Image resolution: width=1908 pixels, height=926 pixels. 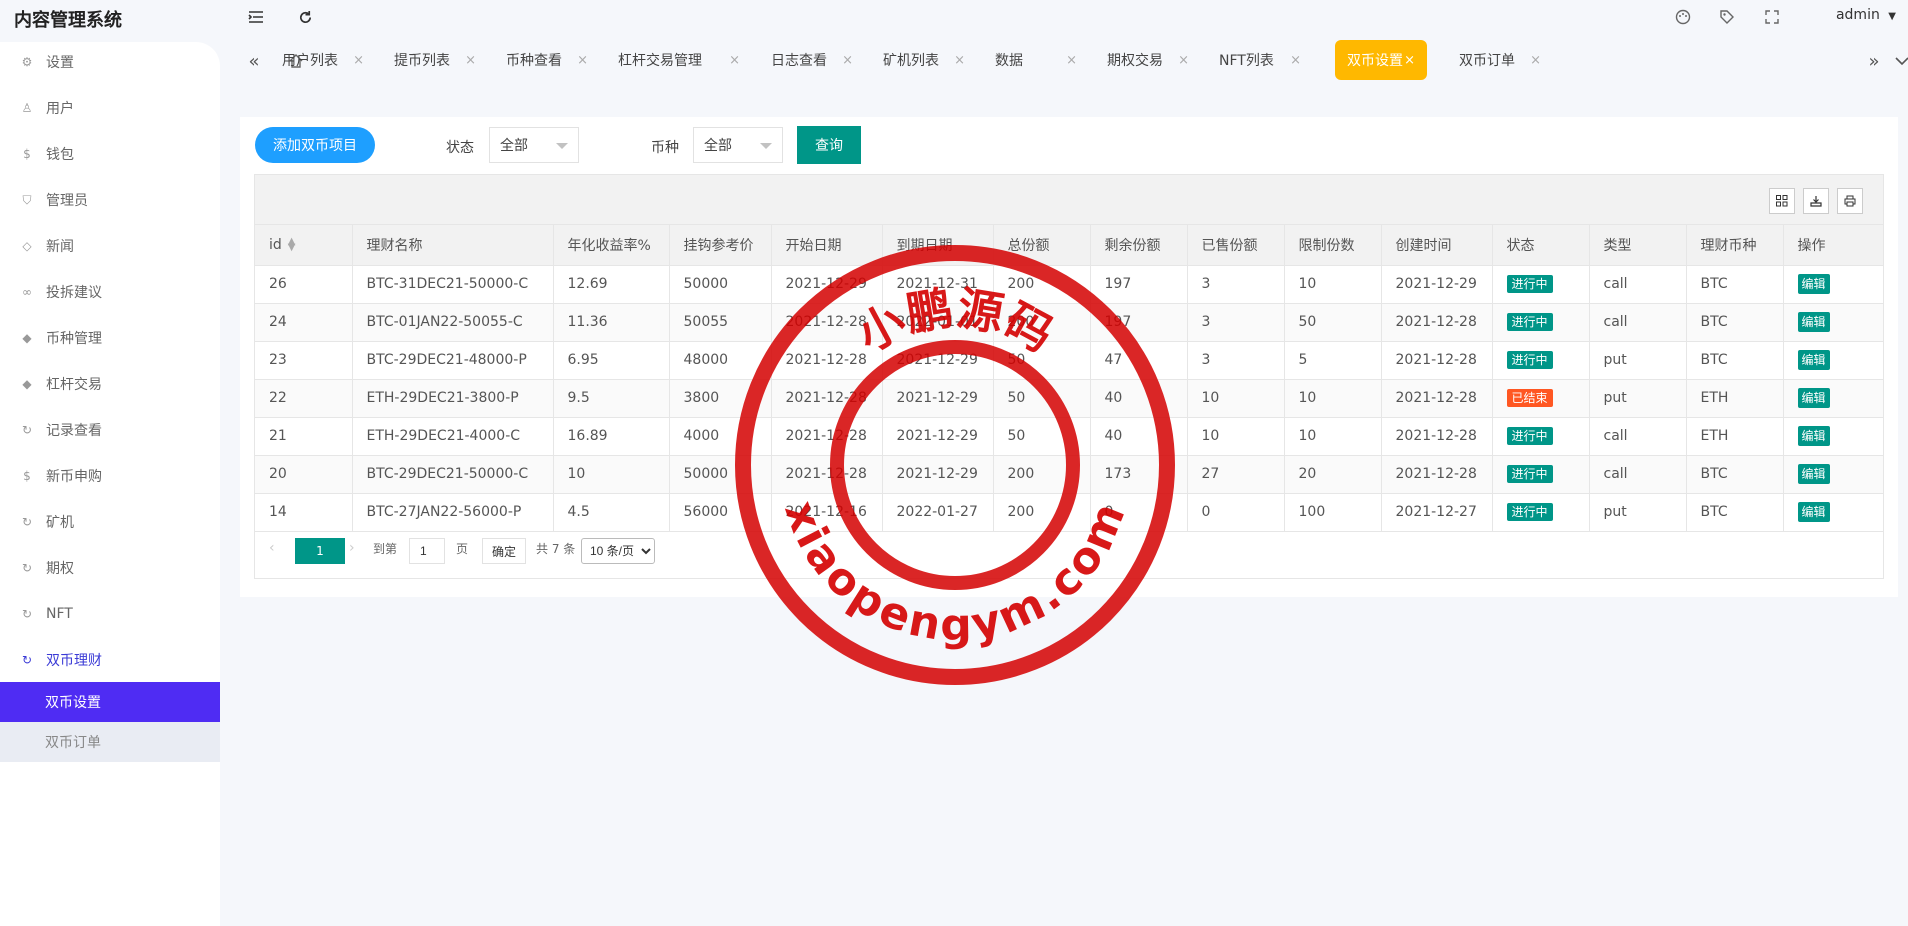 I want to click on tab: 日志查看 ×, so click(x=809, y=60).